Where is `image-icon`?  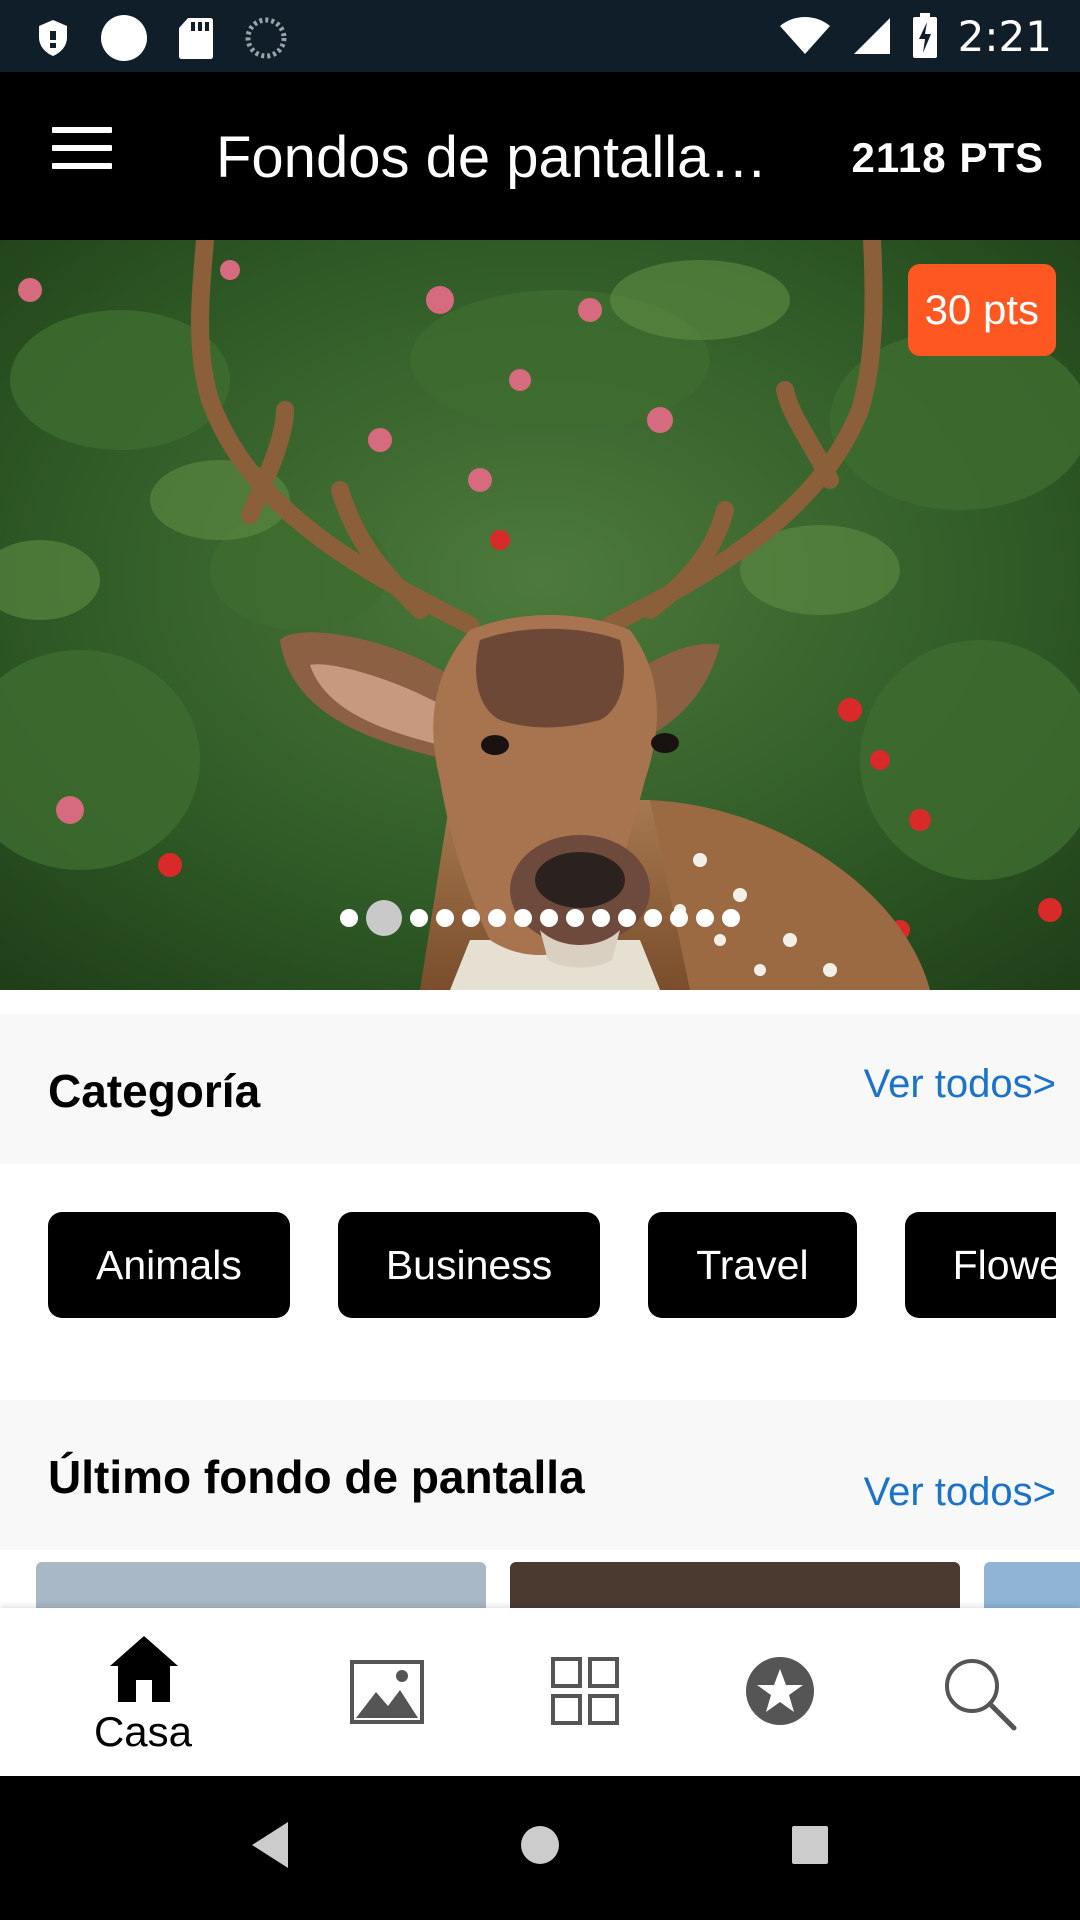
image-icon is located at coordinates (387, 1692).